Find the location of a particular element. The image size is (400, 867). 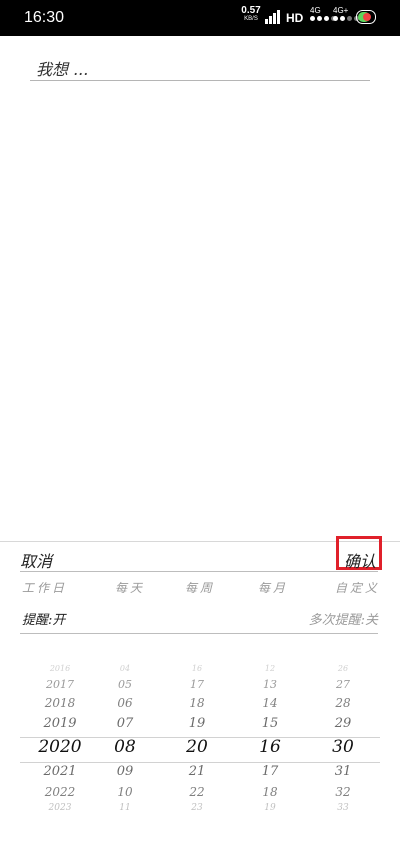

battery-icon is located at coordinates (366, 17).